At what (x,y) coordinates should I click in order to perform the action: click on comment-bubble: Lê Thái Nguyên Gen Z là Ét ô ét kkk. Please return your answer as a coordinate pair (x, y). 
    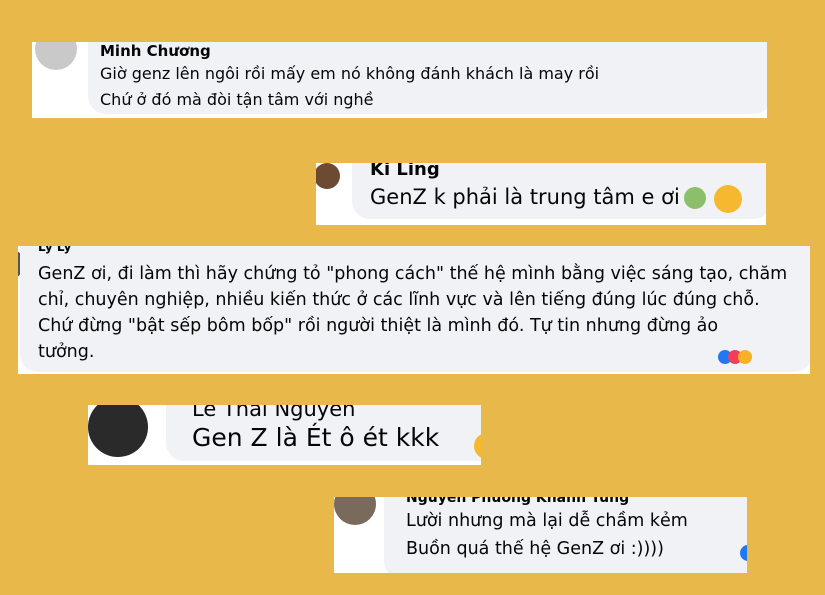
    Looking at the image, I should click on (323, 433).